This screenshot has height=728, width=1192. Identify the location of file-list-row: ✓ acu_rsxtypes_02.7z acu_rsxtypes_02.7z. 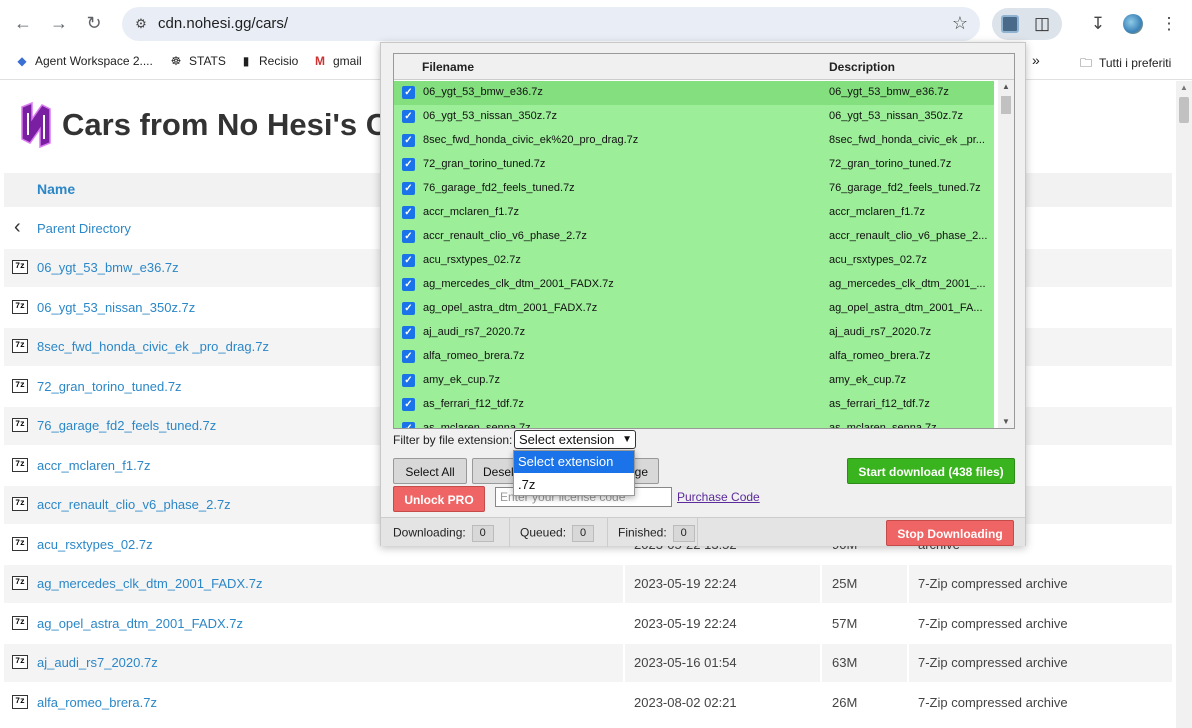
(694, 261).